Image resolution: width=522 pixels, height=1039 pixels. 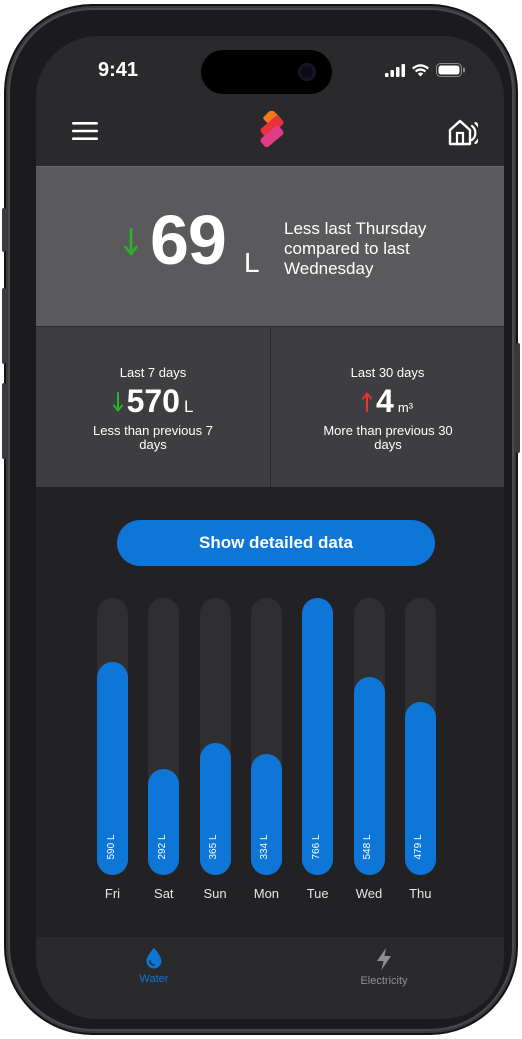 I want to click on day-label: Wed, so click(x=369, y=893).